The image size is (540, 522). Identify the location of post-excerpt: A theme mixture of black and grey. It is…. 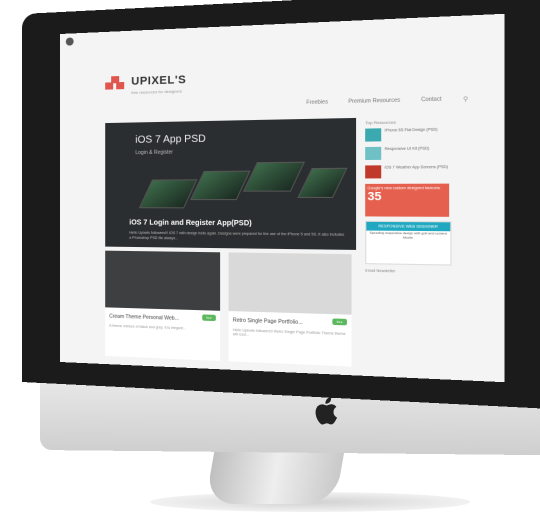
(147, 327).